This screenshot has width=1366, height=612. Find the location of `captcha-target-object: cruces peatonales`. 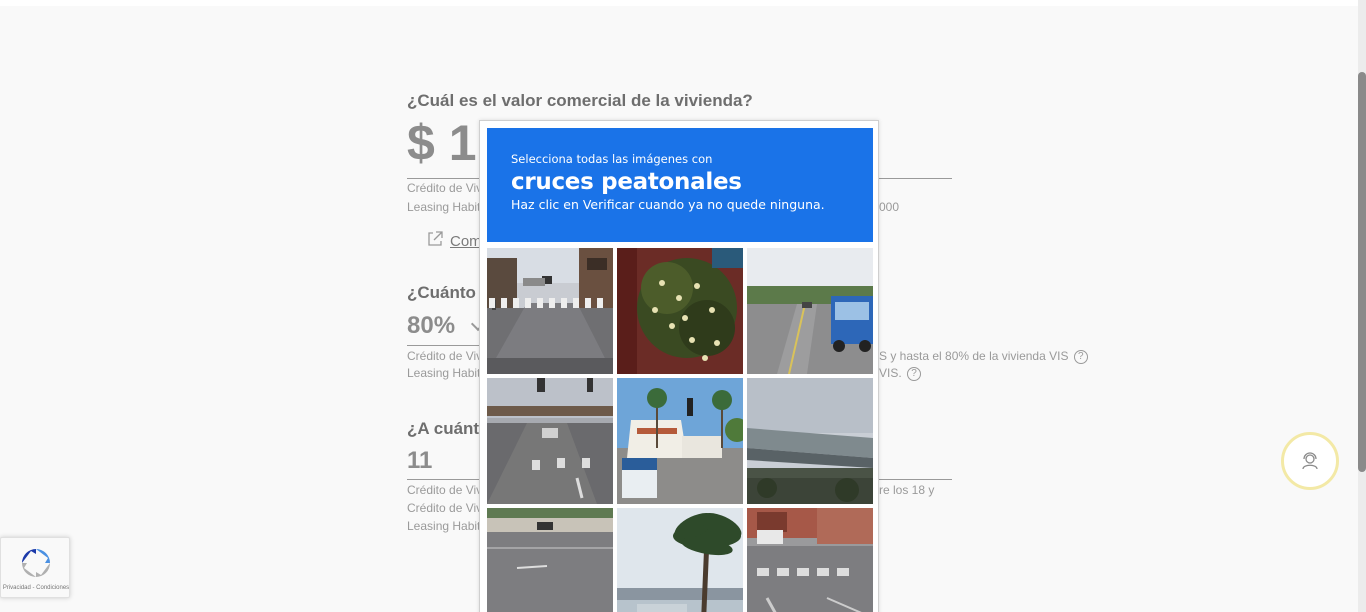

captcha-target-object: cruces peatonales is located at coordinates (626, 182).